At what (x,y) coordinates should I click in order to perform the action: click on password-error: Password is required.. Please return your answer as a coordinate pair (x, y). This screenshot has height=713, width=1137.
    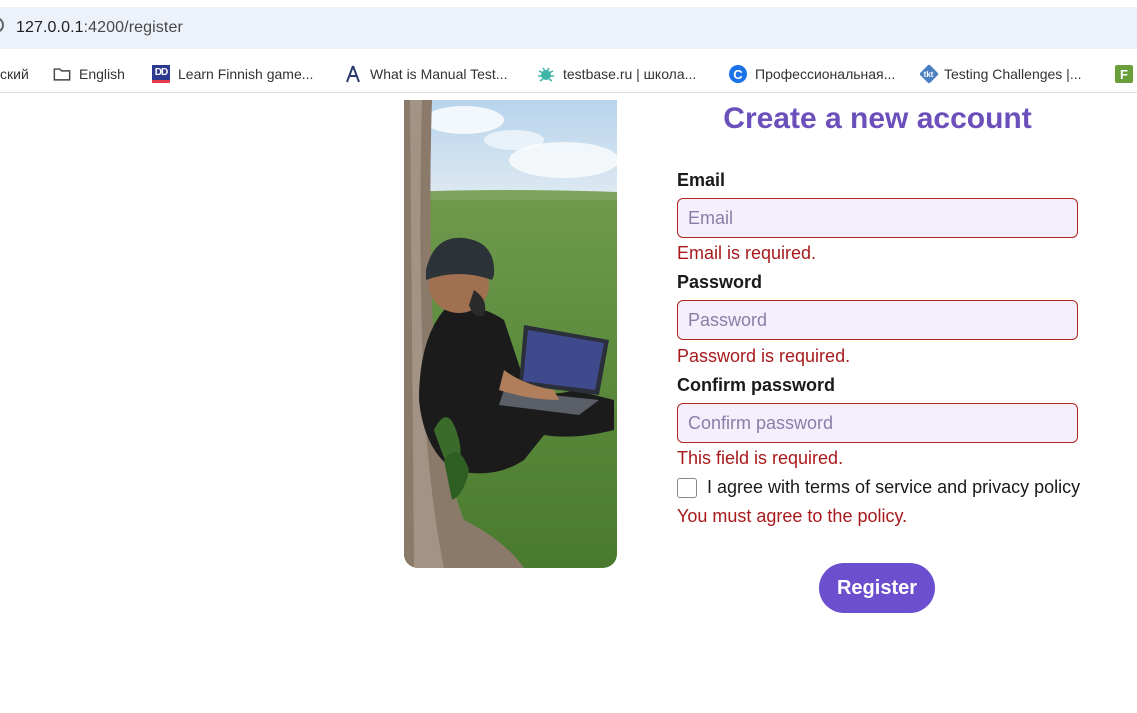
    Looking at the image, I should click on (764, 356).